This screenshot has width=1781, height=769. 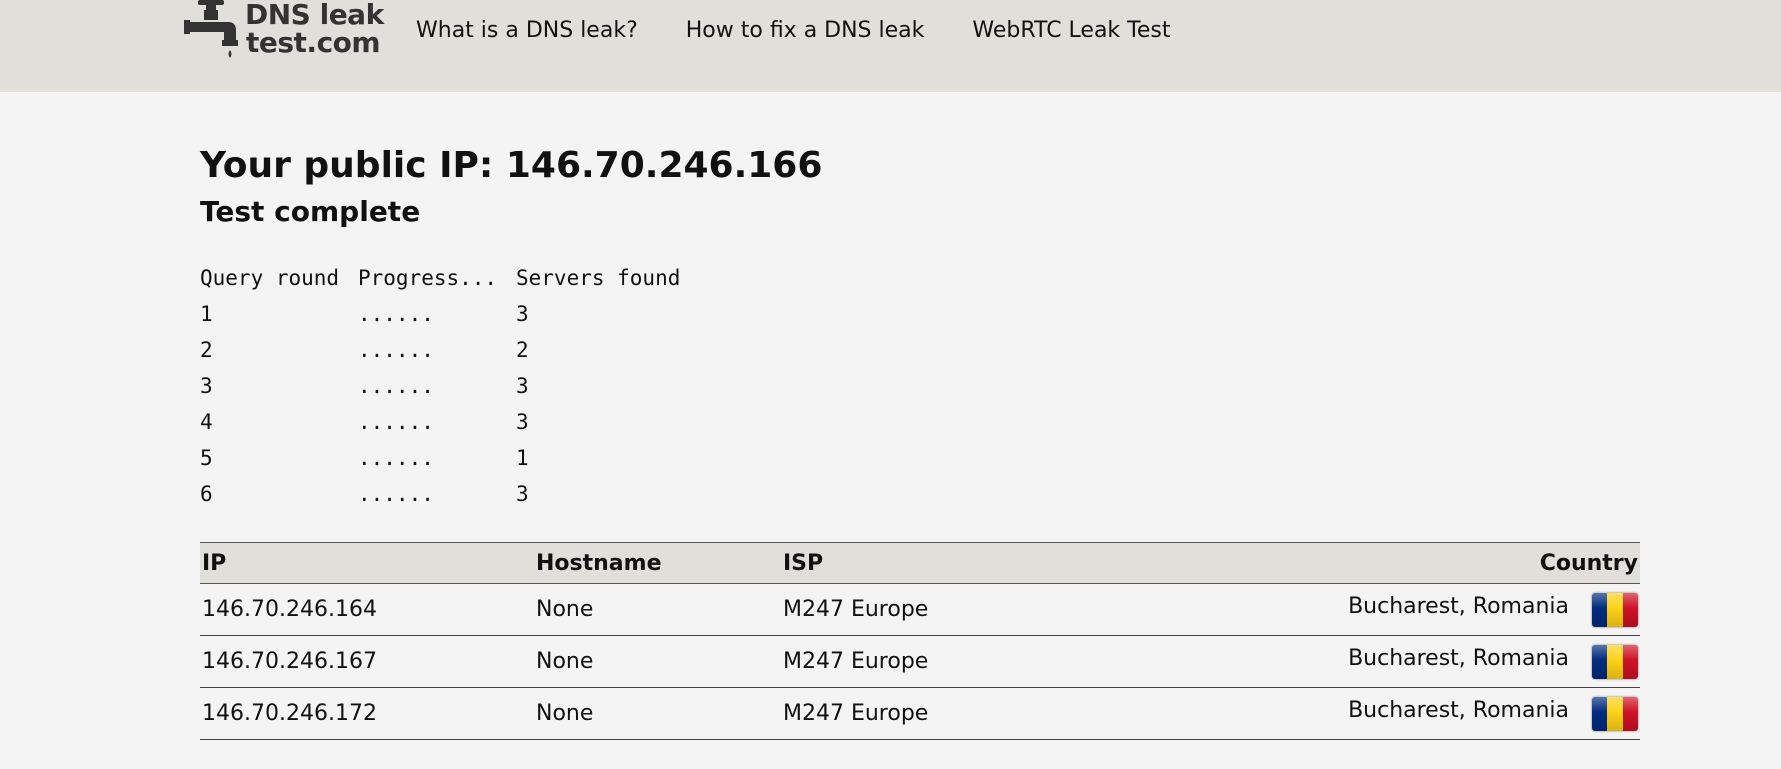 I want to click on round-servers: 1, so click(x=522, y=458).